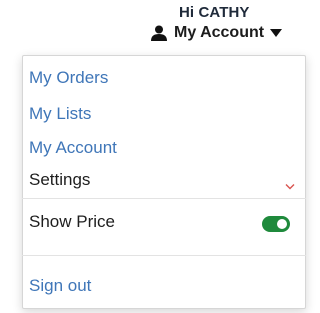 Image resolution: width=320 pixels, height=313 pixels. I want to click on show-price-toggle, so click(276, 224).